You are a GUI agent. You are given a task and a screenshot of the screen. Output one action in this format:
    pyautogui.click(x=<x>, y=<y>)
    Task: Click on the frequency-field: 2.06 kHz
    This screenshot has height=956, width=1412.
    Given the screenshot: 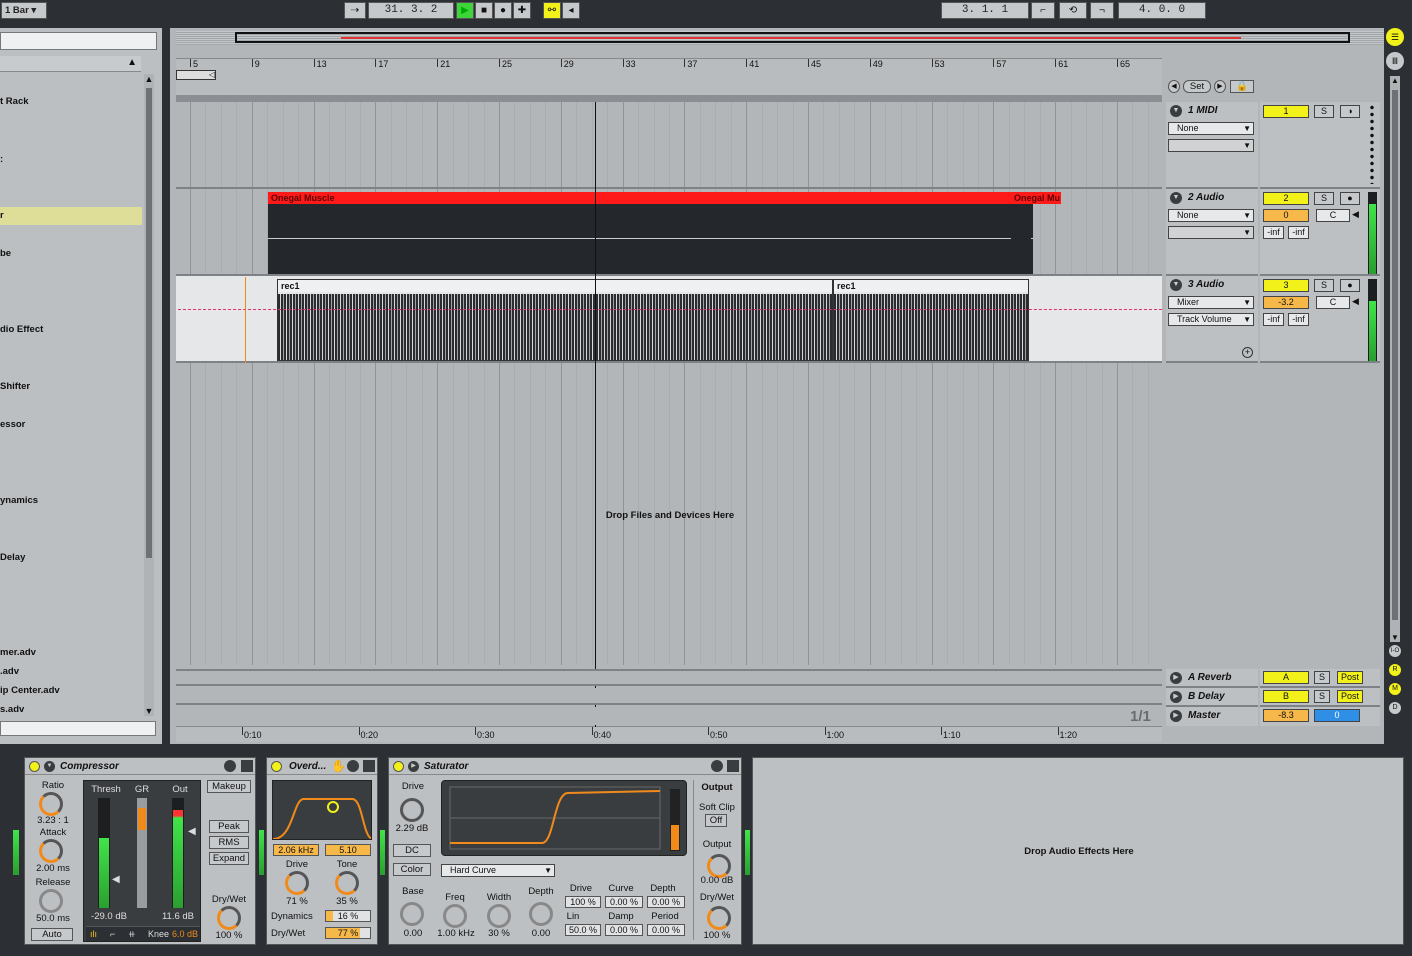 What is the action you would take?
    pyautogui.click(x=296, y=850)
    